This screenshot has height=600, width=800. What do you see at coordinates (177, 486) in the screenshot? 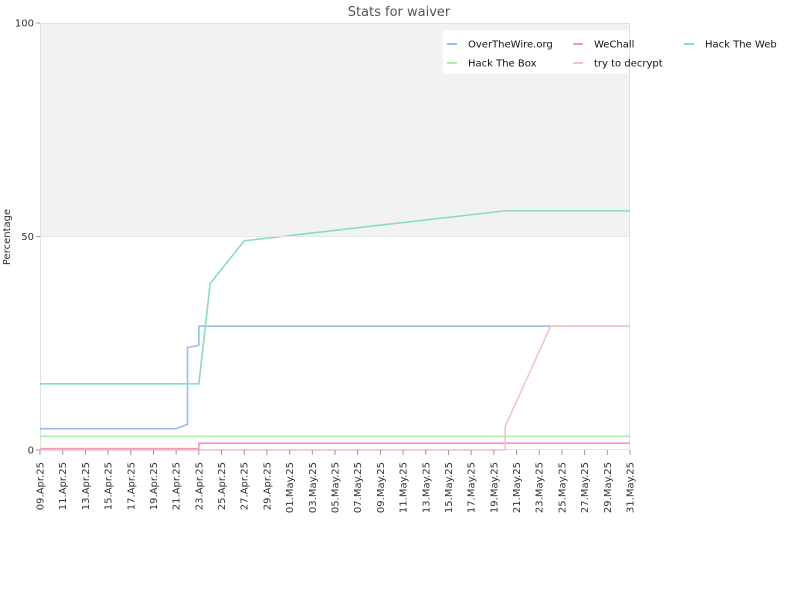
I see `x-tick-label: 21.Apr.25` at bounding box center [177, 486].